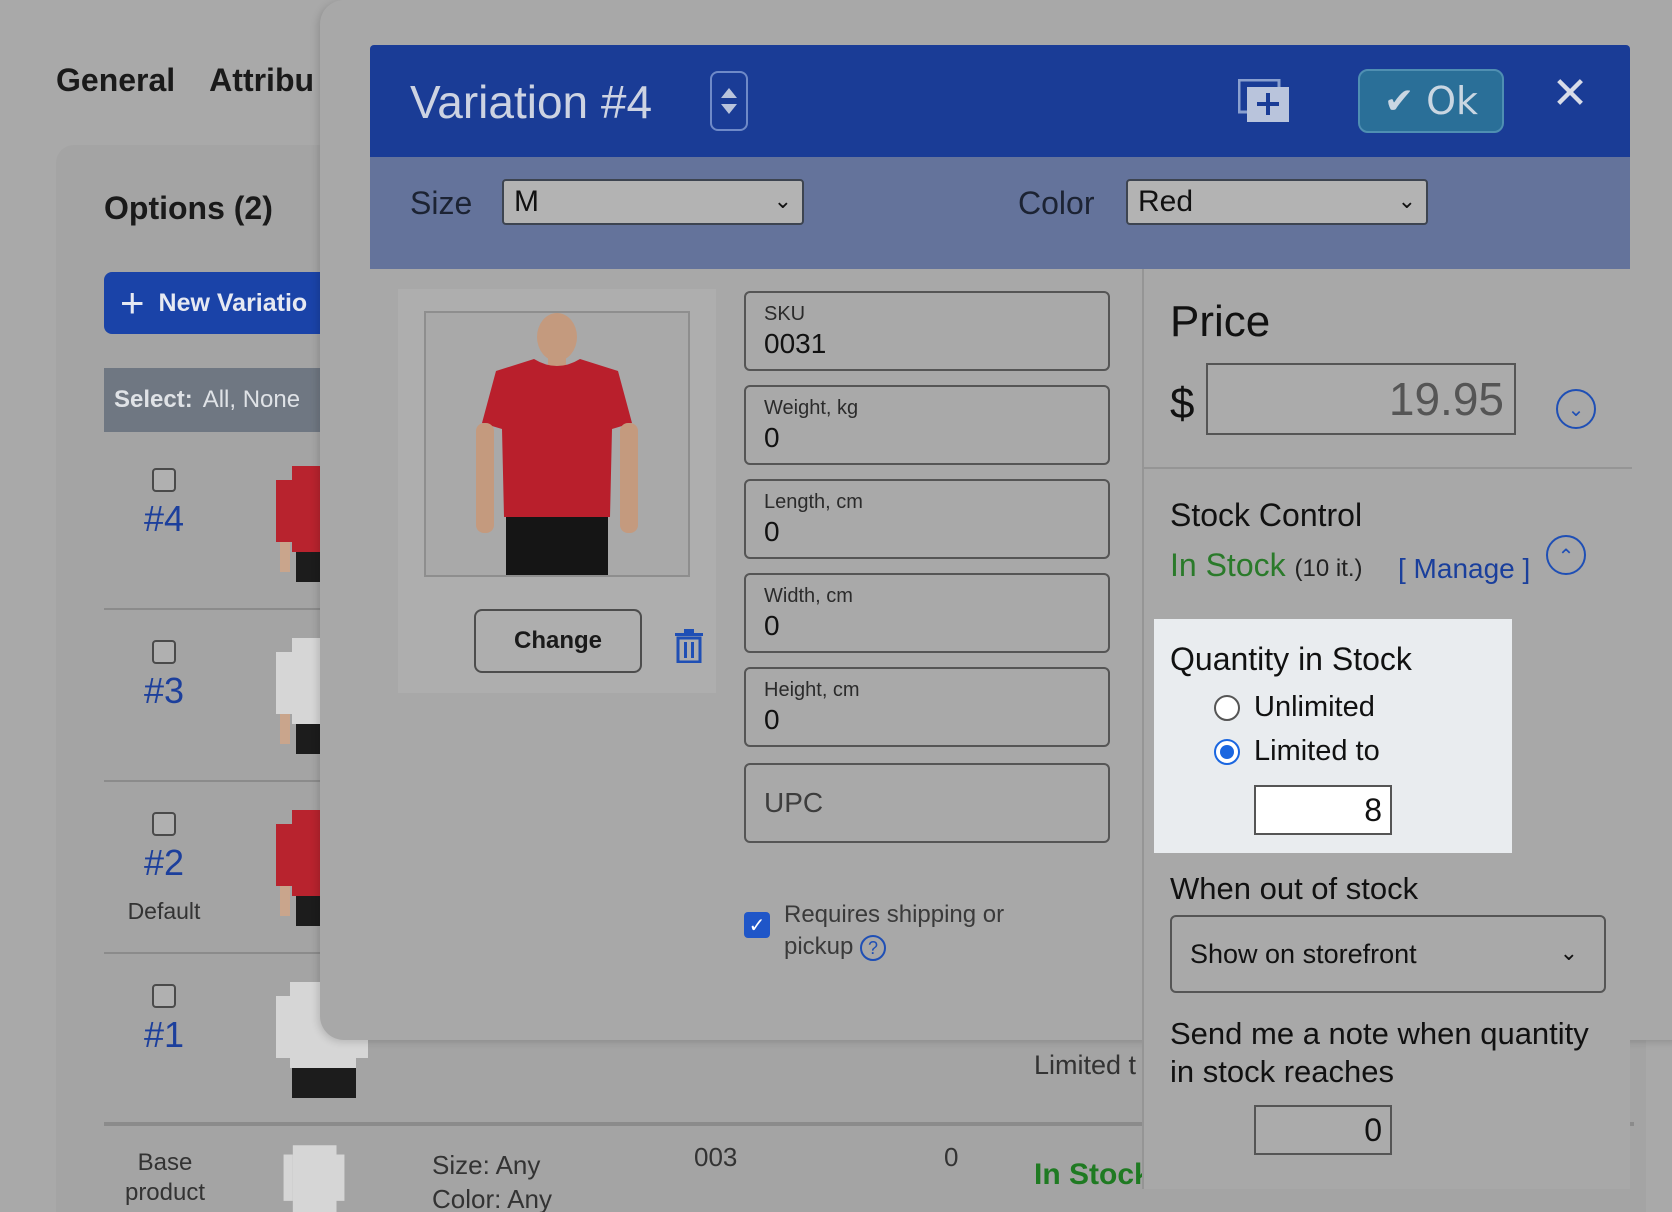 Image resolution: width=1672 pixels, height=1212 pixels. I want to click on white-shirt-thumbnail, so click(314, 1178).